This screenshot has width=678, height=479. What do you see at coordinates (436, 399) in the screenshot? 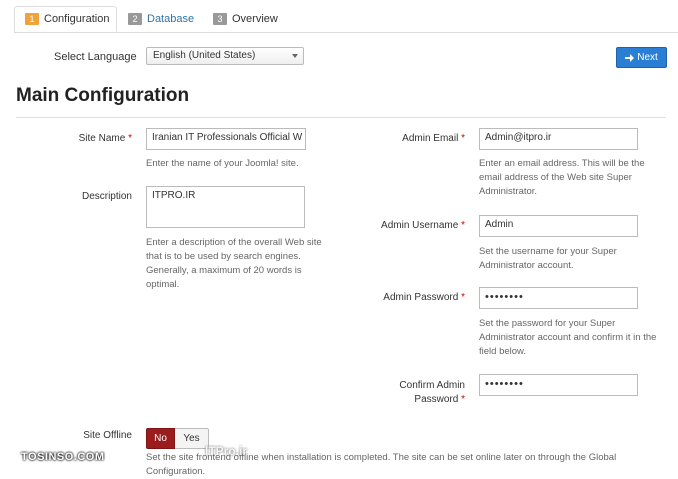
I see `confirm-password-label-line2: Password` at bounding box center [436, 399].